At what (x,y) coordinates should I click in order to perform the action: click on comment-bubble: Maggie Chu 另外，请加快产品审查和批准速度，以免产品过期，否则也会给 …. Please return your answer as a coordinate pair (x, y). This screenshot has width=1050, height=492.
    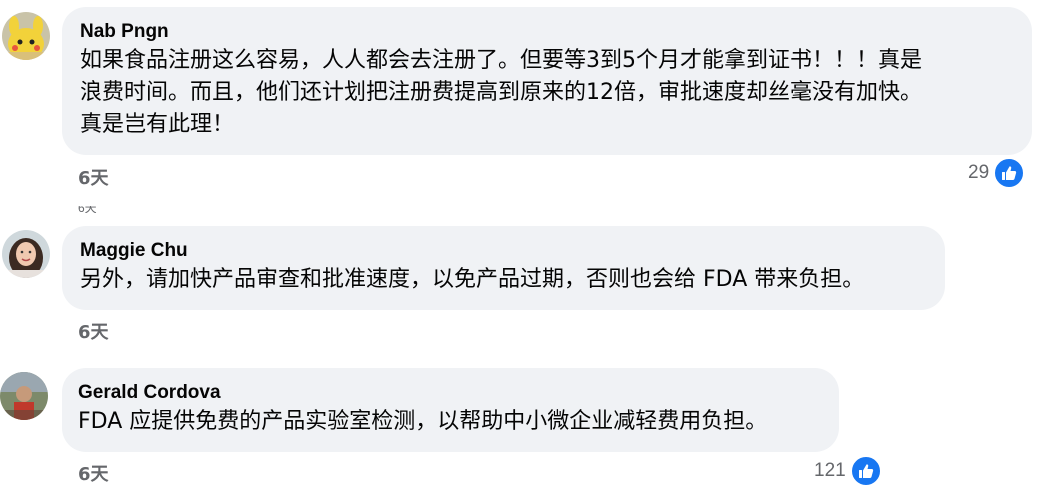
    Looking at the image, I should click on (503, 268).